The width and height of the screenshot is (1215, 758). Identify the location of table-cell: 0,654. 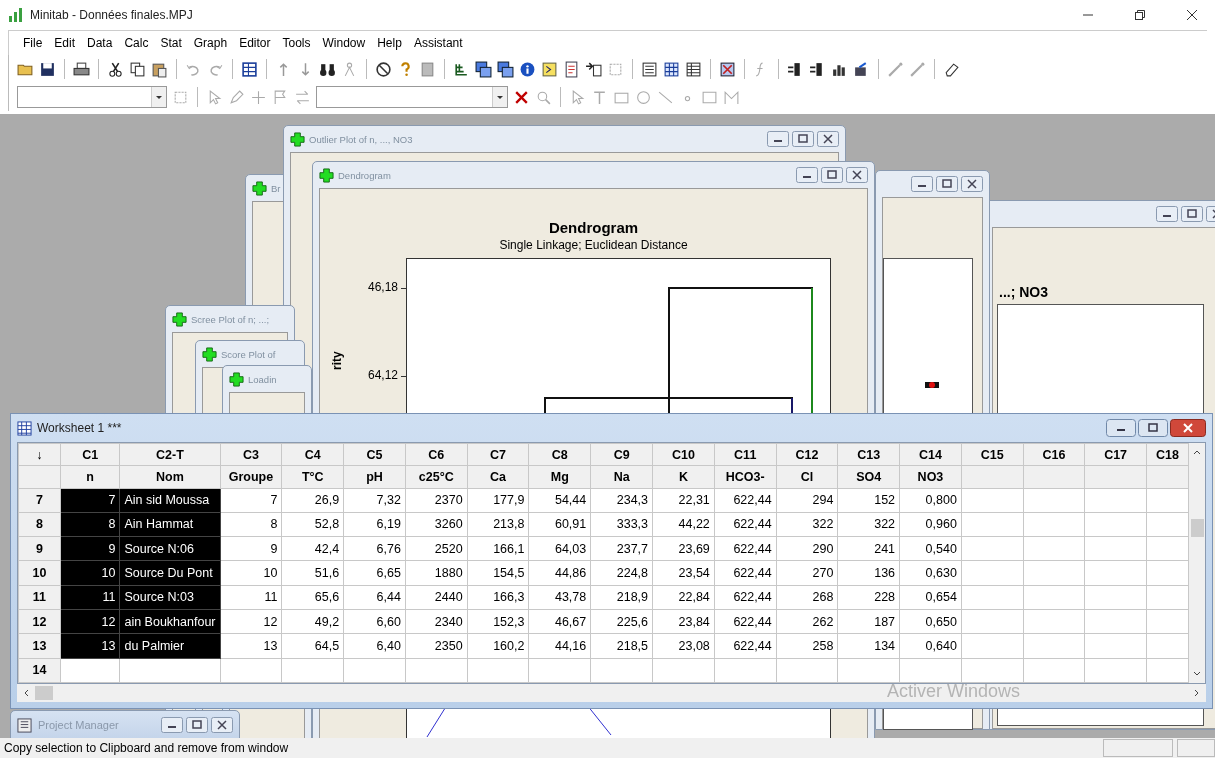
(930, 597).